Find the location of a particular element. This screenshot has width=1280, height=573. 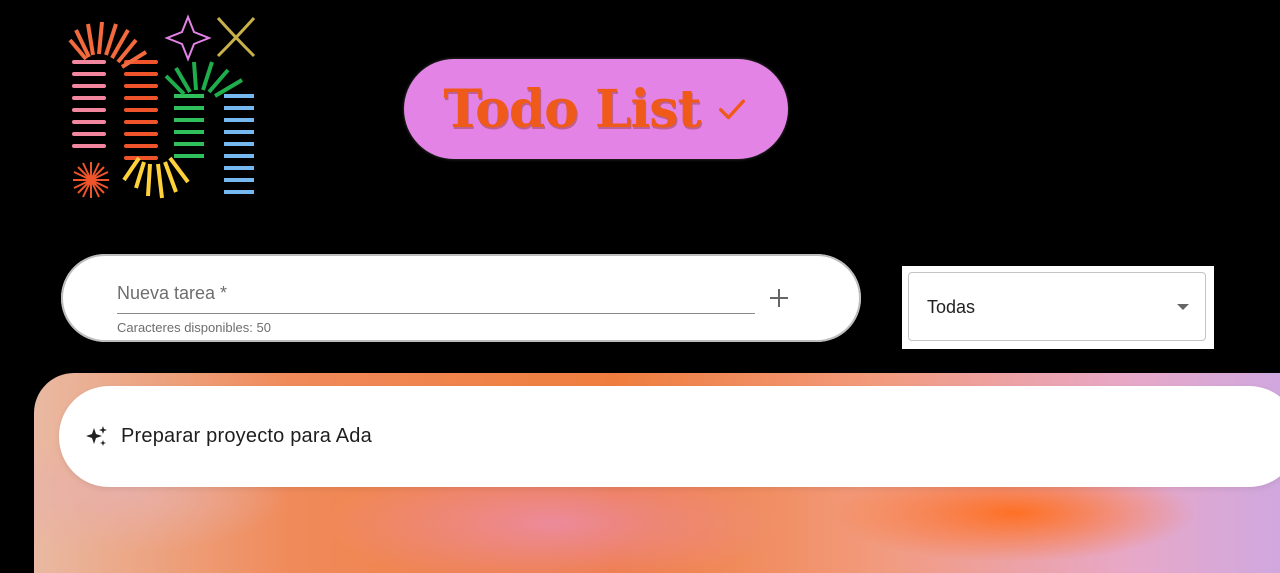

filter-select: Todas is located at coordinates (1057, 306).